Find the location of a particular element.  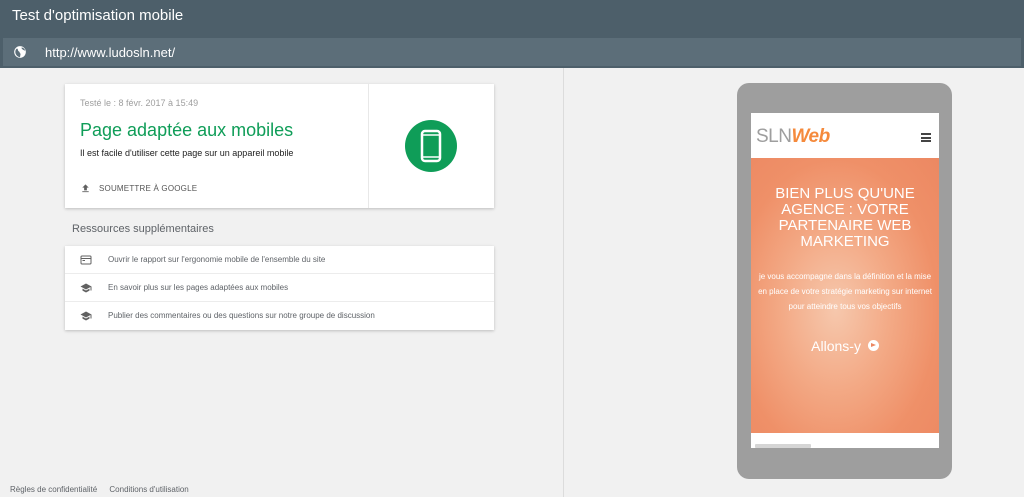

cta-button: Allons-y is located at coordinates (845, 346).